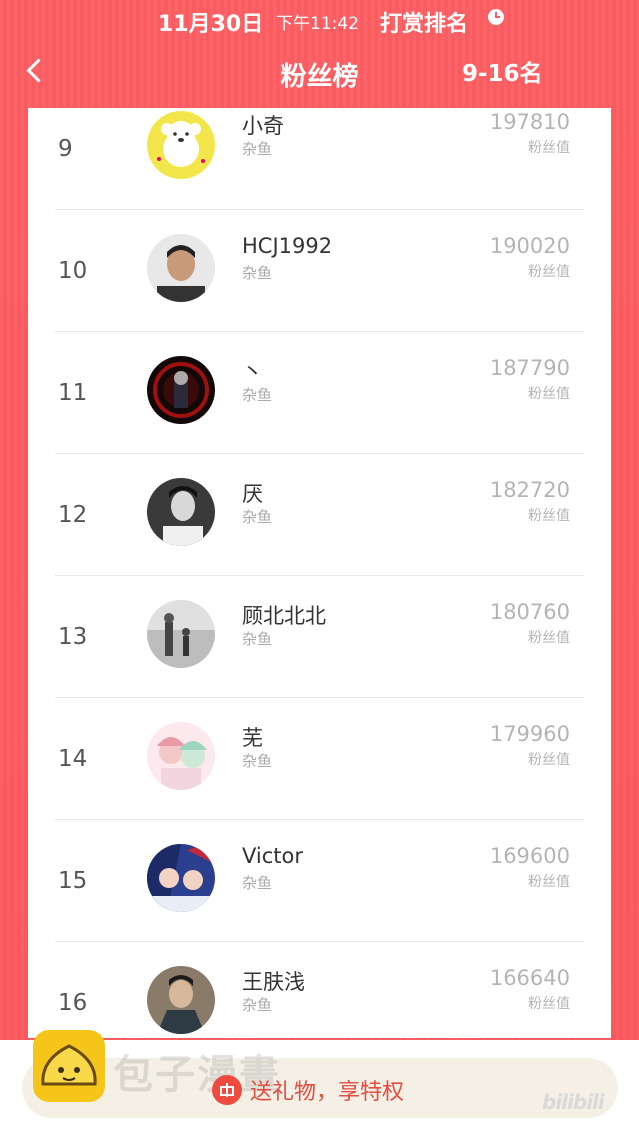 The height and width of the screenshot is (1136, 639). Describe the element at coordinates (319, 881) in the screenshot. I see `list-item: 15 Victor 杂鱼 169600 粉丝值` at that location.